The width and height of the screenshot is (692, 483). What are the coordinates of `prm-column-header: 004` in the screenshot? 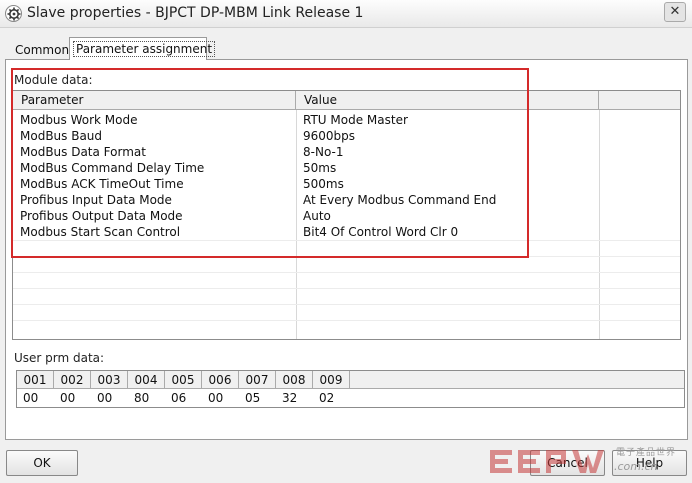 It's located at (146, 380).